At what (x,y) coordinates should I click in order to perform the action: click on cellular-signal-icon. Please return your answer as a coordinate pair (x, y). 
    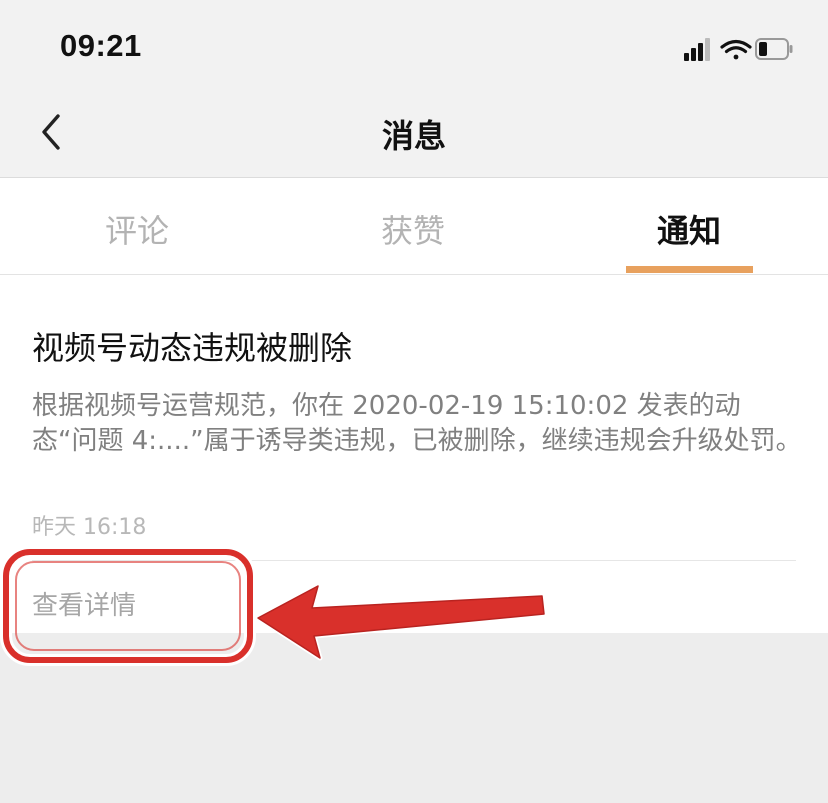
    Looking at the image, I should click on (697, 49).